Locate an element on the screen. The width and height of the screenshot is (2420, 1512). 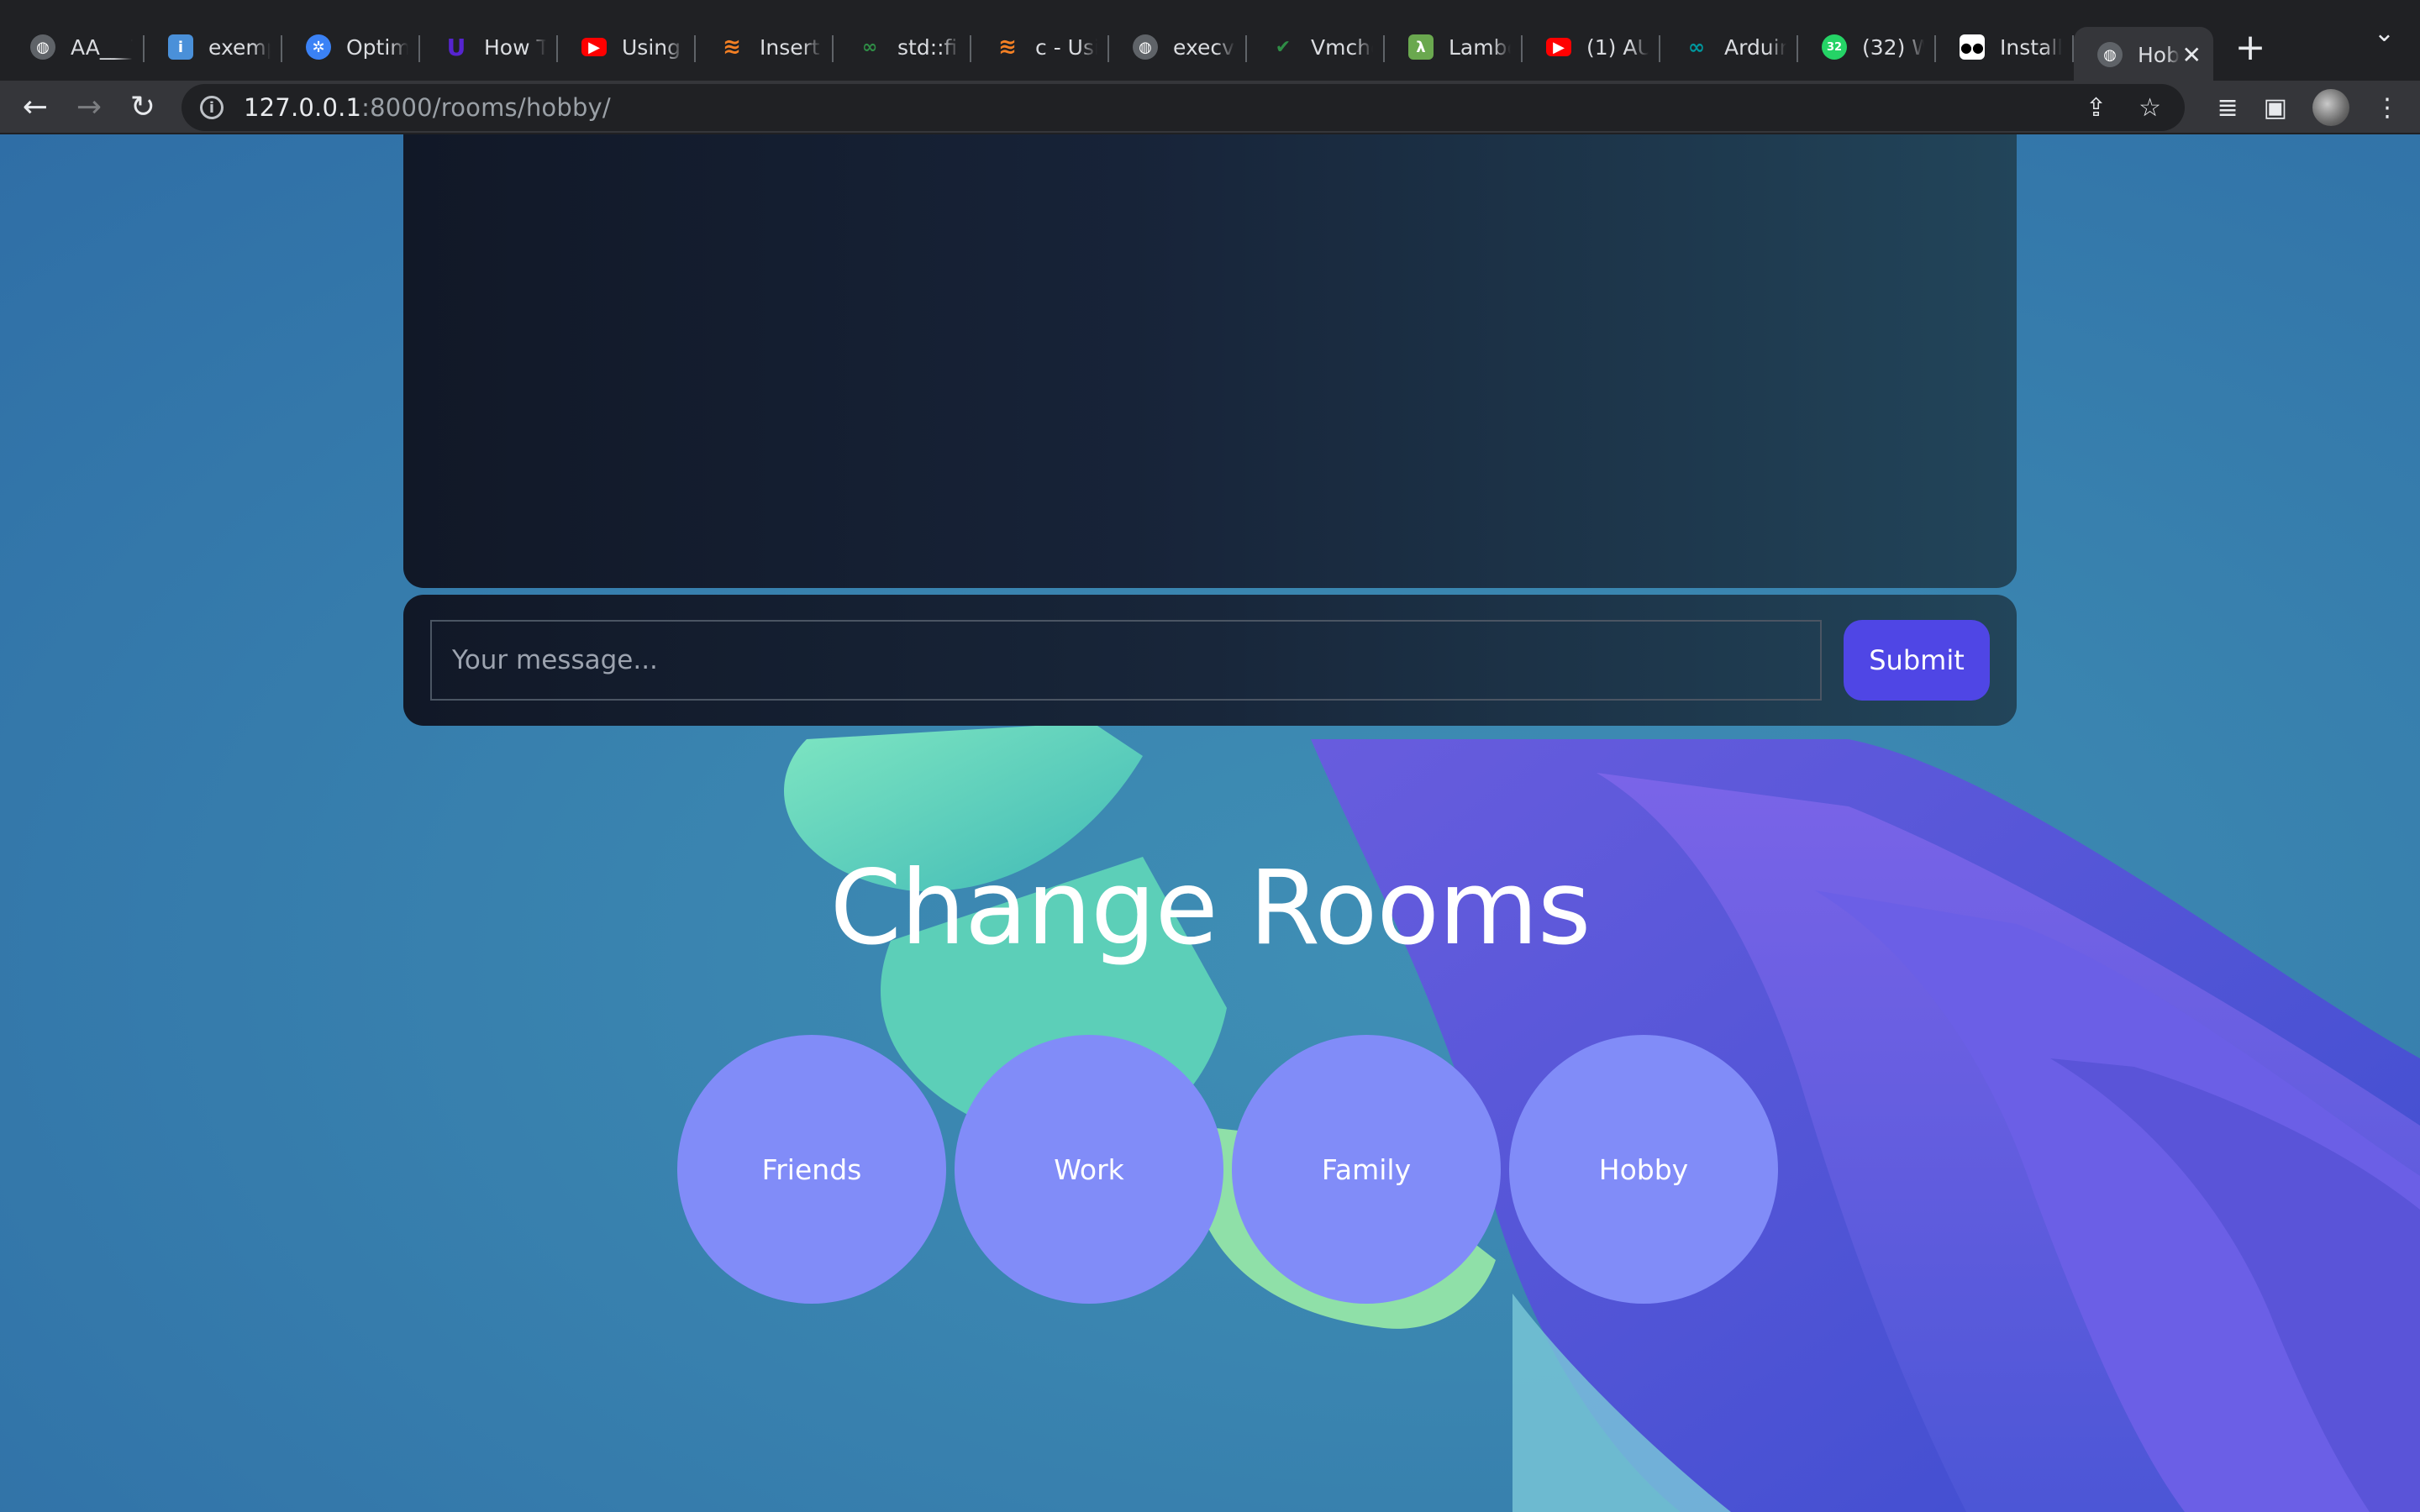
browser-tab: ∞std::find is located at coordinates (902, 47).